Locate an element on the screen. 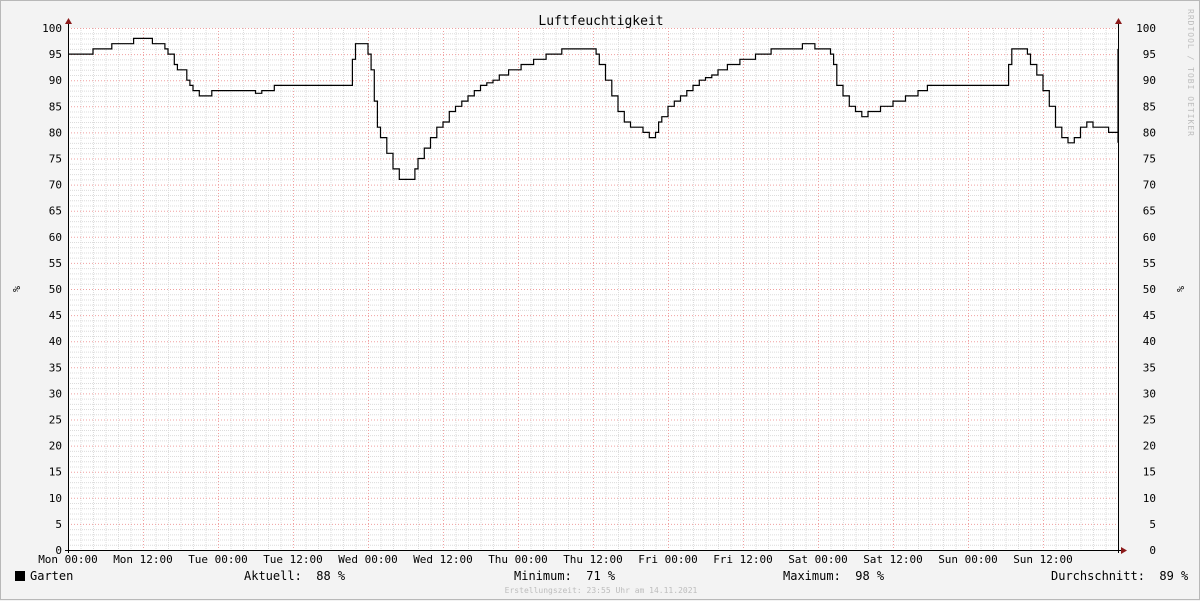 This screenshot has height=601, width=1200. y-tick-label-right: 50 is located at coordinates (1149, 289).